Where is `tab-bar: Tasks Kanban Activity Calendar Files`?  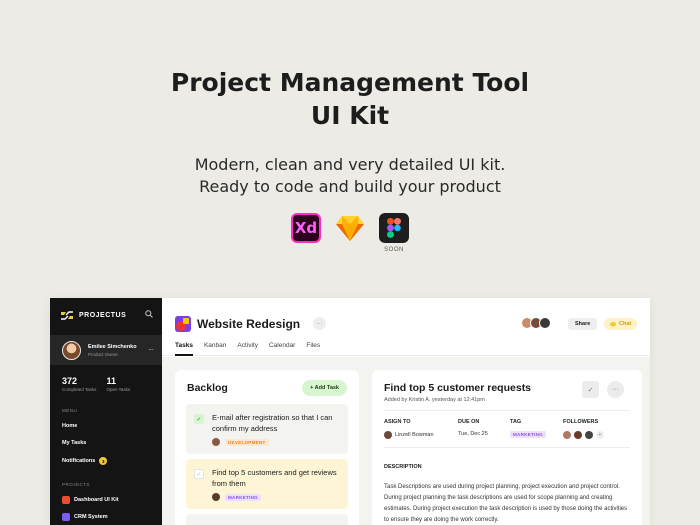
tab-bar: Tasks Kanban Activity Calendar Files is located at coordinates (247, 349).